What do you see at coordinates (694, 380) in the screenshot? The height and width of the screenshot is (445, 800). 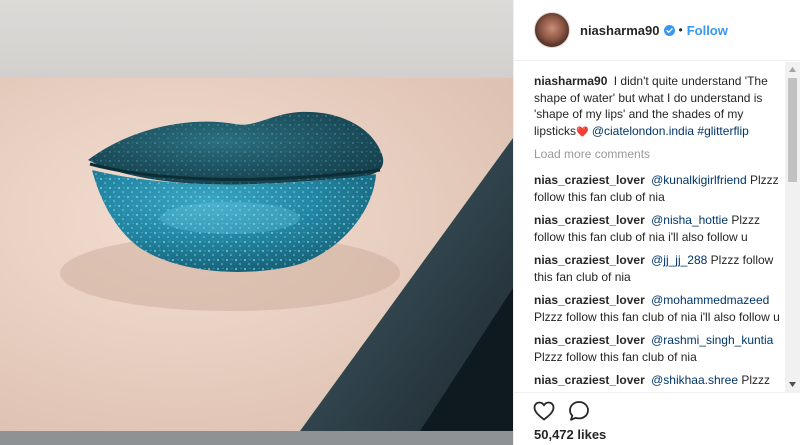 I see `comment-mention: @shikhaa.shree` at bounding box center [694, 380].